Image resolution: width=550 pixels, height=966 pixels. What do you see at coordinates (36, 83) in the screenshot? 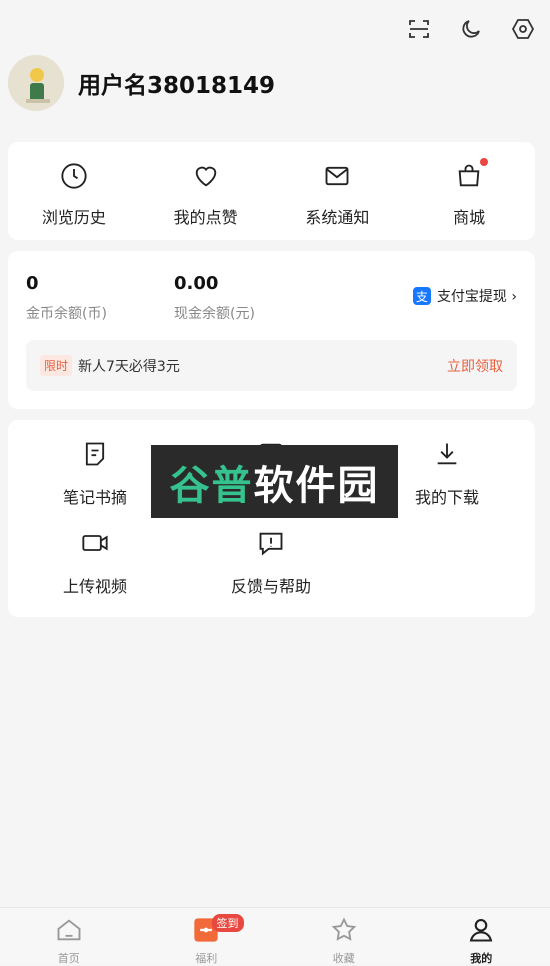
I see `avatar` at bounding box center [36, 83].